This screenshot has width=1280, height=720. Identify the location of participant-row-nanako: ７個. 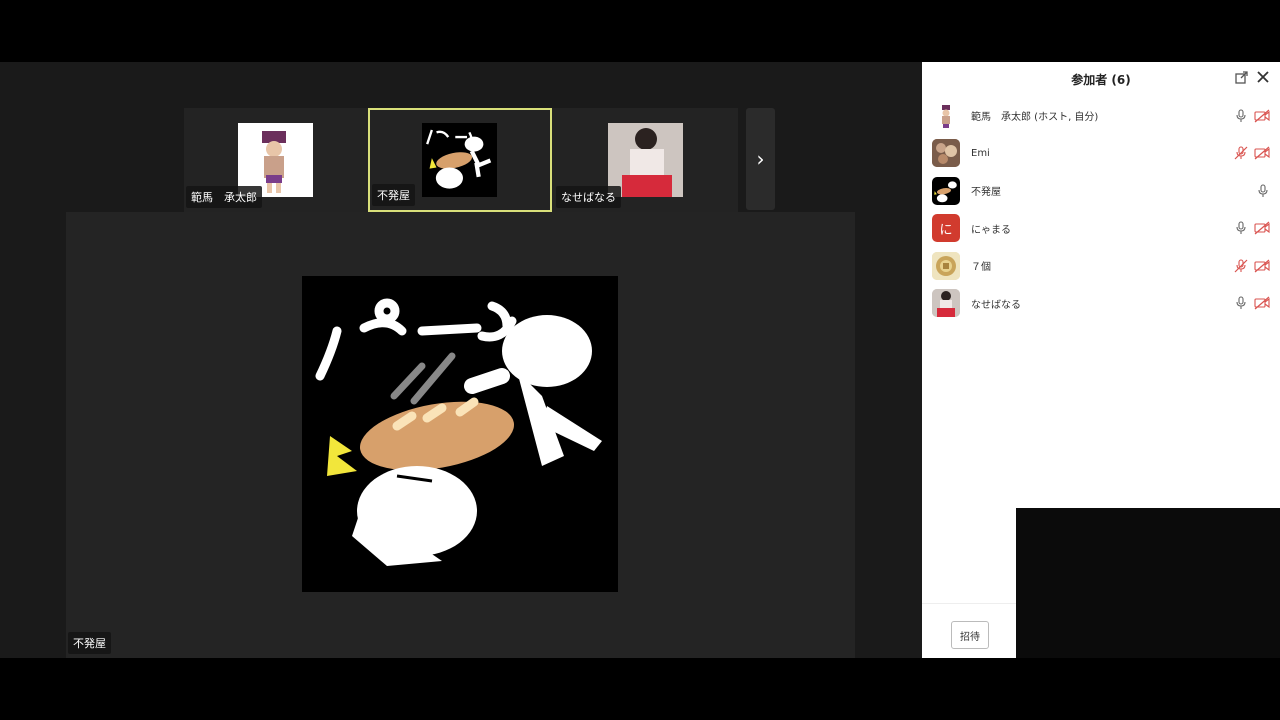
(1101, 266).